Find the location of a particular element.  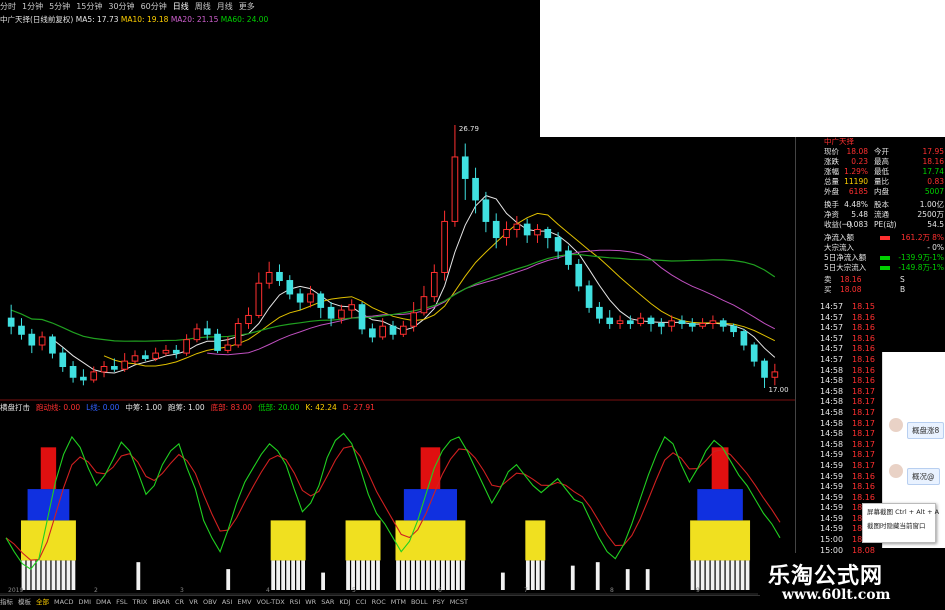

indicator-tab: RSI is located at coordinates (295, 602).